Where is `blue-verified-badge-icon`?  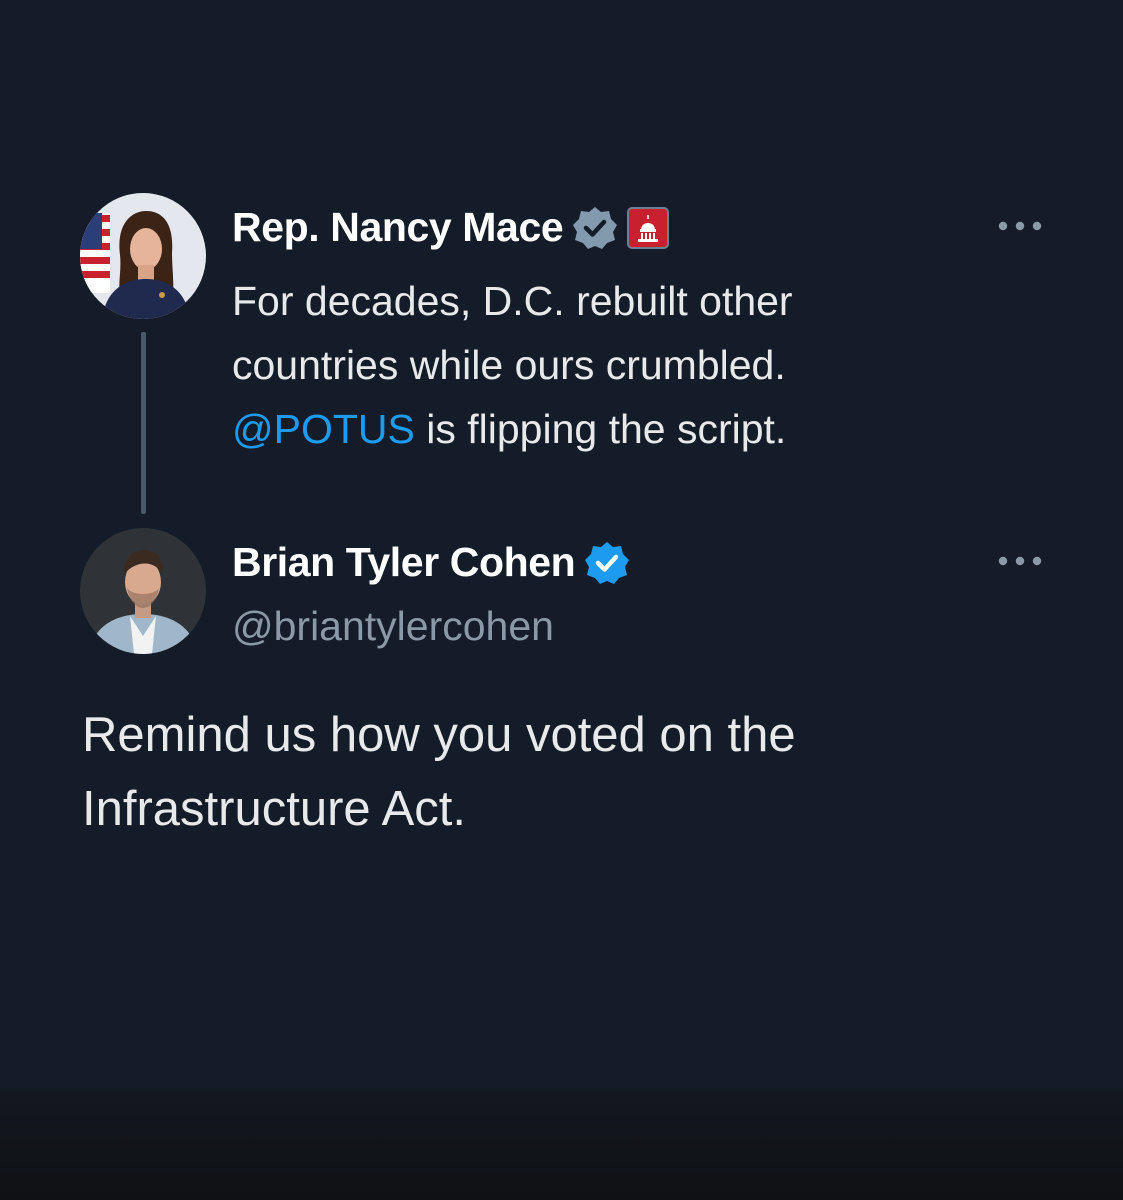
blue-verified-badge-icon is located at coordinates (607, 563).